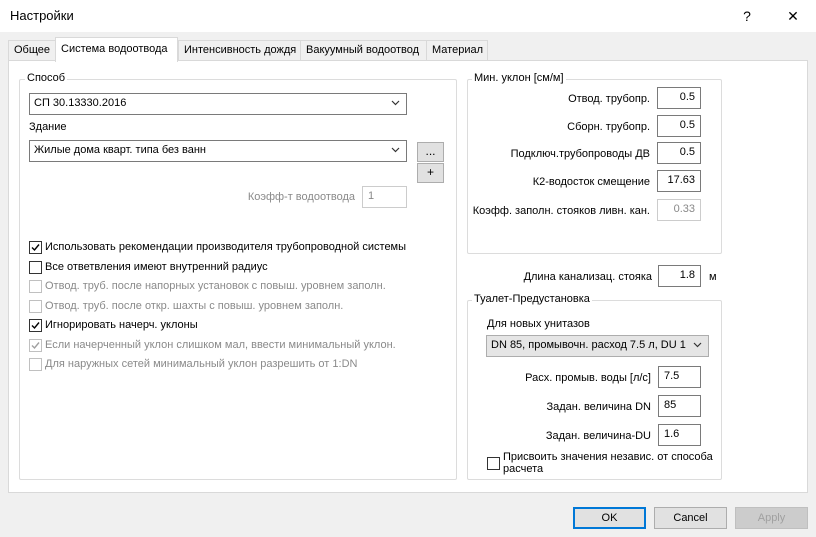 Image resolution: width=816 pixels, height=537 pixels. What do you see at coordinates (679, 153) in the screenshot?
I see `slope-field-connection: 0.5` at bounding box center [679, 153].